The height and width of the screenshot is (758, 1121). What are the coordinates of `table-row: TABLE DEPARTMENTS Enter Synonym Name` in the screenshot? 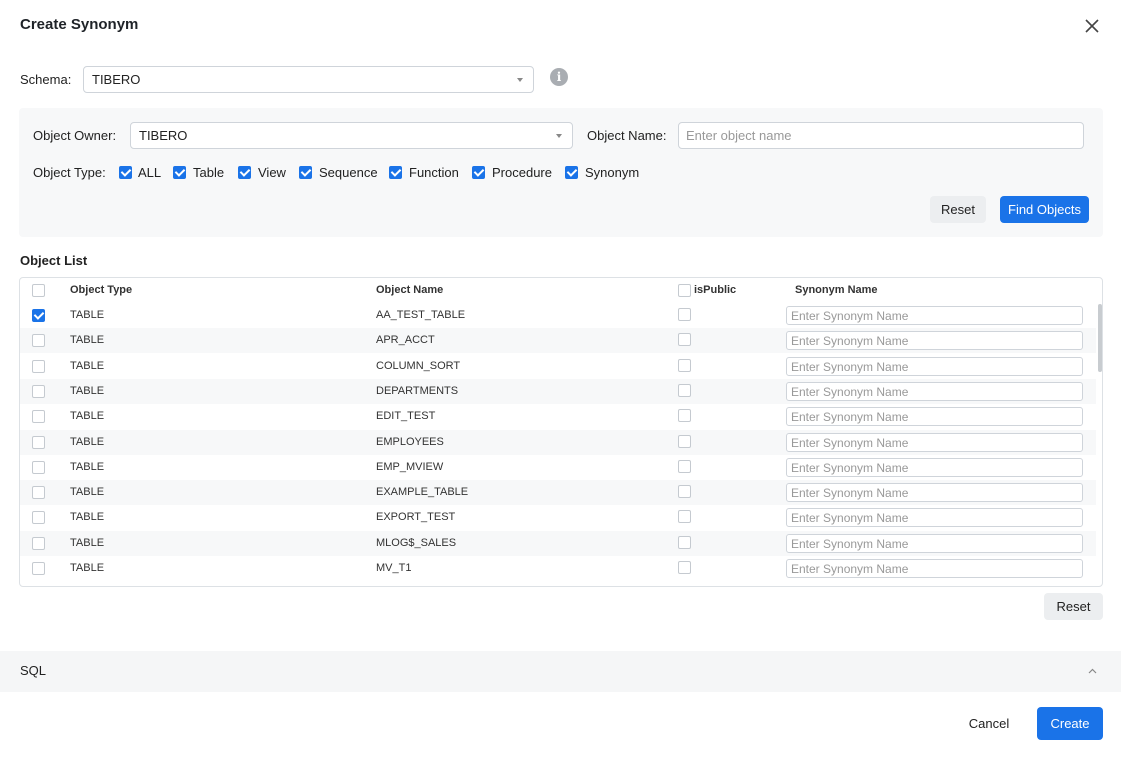 It's located at (558, 391).